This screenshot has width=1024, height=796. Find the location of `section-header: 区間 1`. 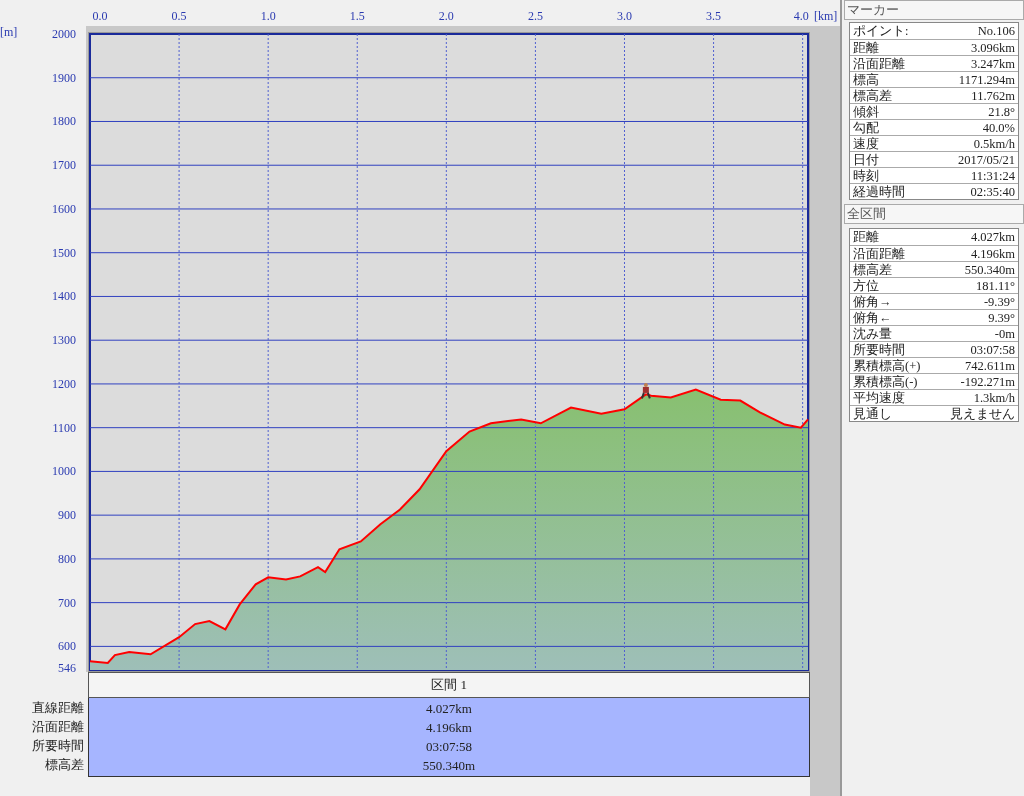

section-header: 区間 1 is located at coordinates (449, 685).